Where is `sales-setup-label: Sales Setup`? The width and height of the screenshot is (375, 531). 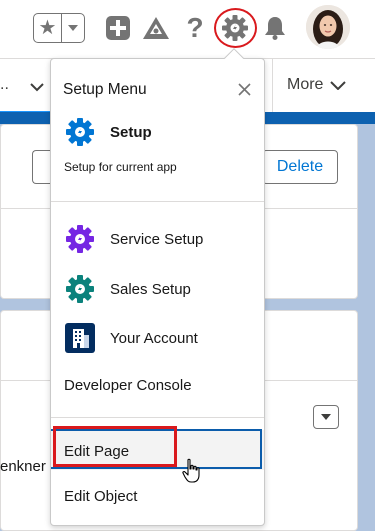
sales-setup-label: Sales Setup is located at coordinates (150, 289).